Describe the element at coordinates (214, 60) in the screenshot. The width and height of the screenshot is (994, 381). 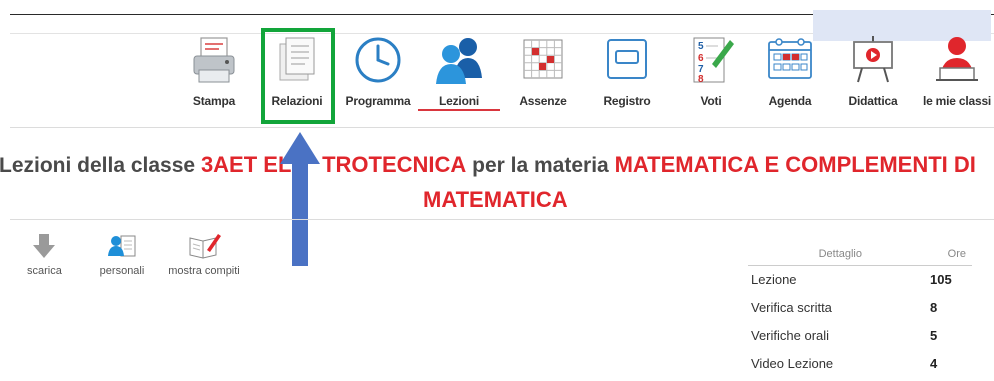
I see `printer-icon` at that location.